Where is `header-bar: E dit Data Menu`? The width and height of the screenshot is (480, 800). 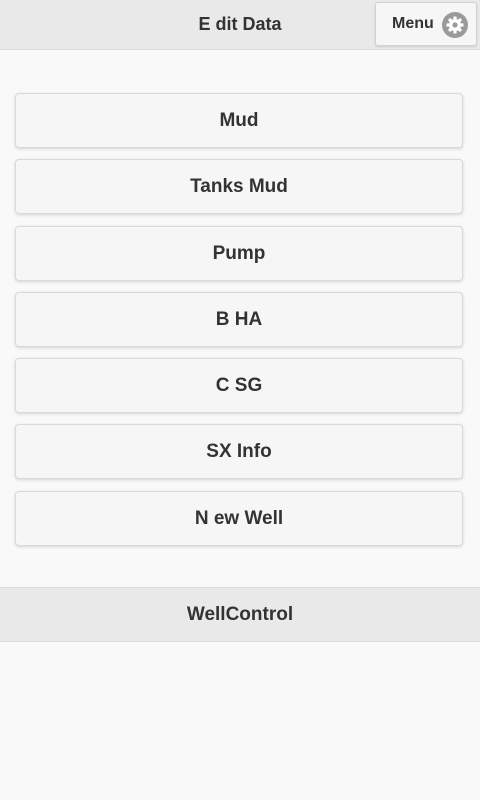 header-bar: E dit Data Menu is located at coordinates (240, 25).